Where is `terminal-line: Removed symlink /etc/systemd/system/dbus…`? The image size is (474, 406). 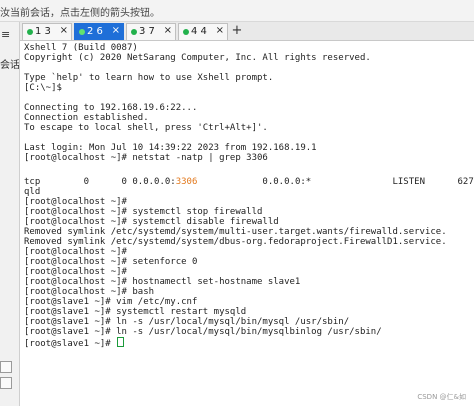 terminal-line: Removed symlink /etc/systemd/system/dbus… is located at coordinates (235, 242).